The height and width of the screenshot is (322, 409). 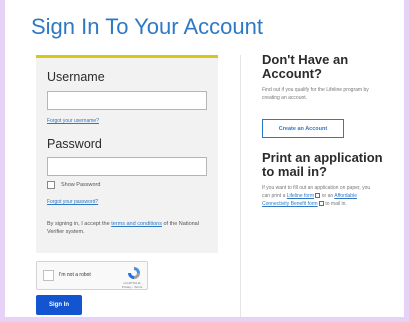 What do you see at coordinates (136, 224) in the screenshot?
I see `terms-link: terms and conditions` at bounding box center [136, 224].